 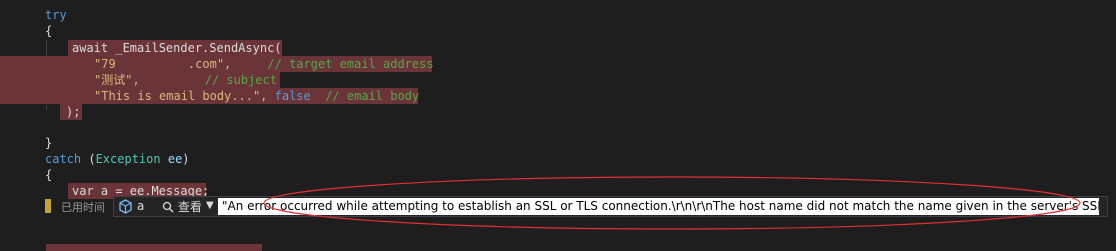 What do you see at coordinates (264, 64) in the screenshot?
I see `code-line: "79 .com", // target email address` at bounding box center [264, 64].